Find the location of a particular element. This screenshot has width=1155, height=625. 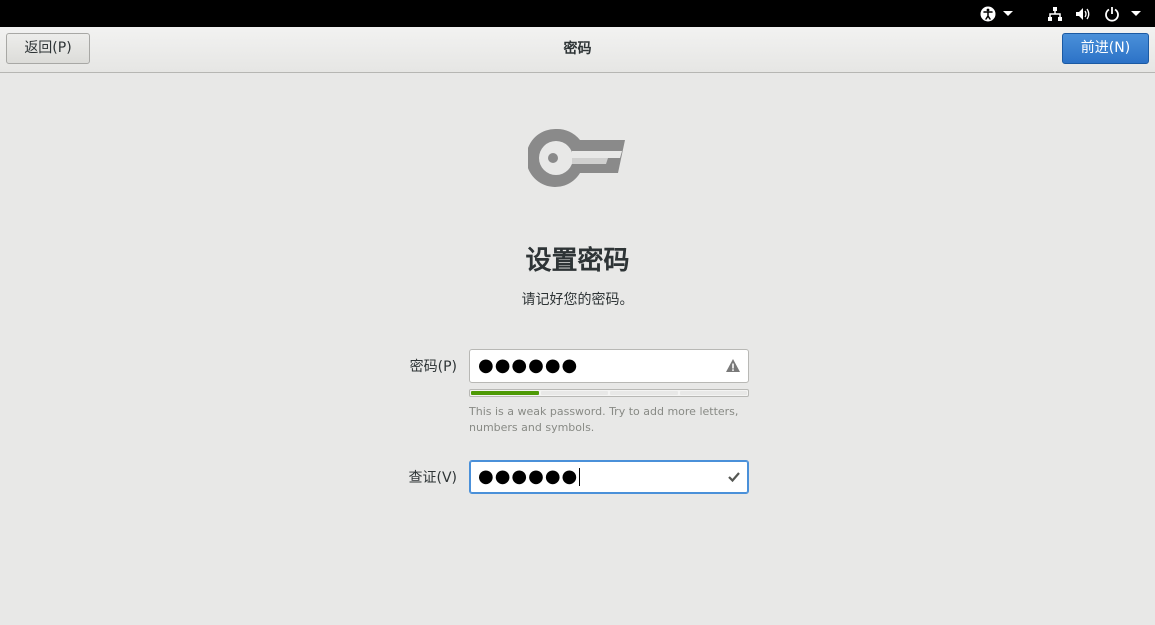

volume-icon is located at coordinates (1083, 13).